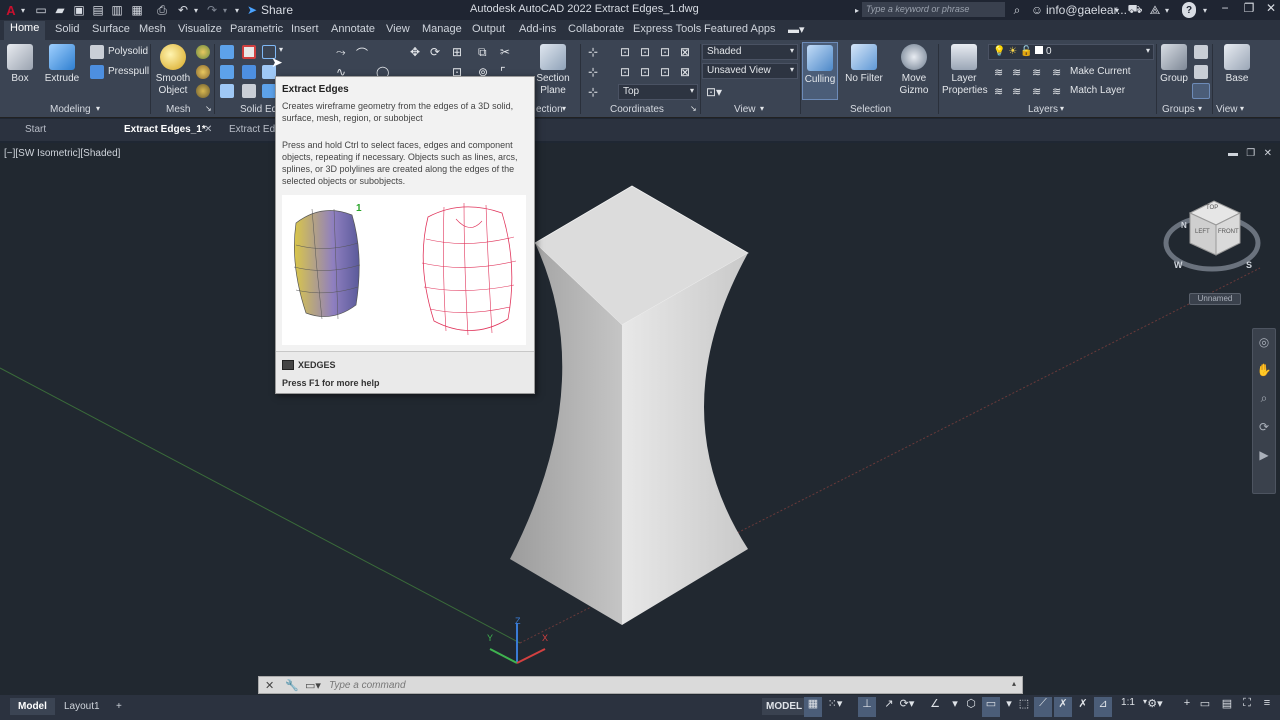 This screenshot has height=720, width=1280. What do you see at coordinates (907, 707) in the screenshot?
I see `isometric-drafting-icon: ⟳▾` at bounding box center [907, 707].